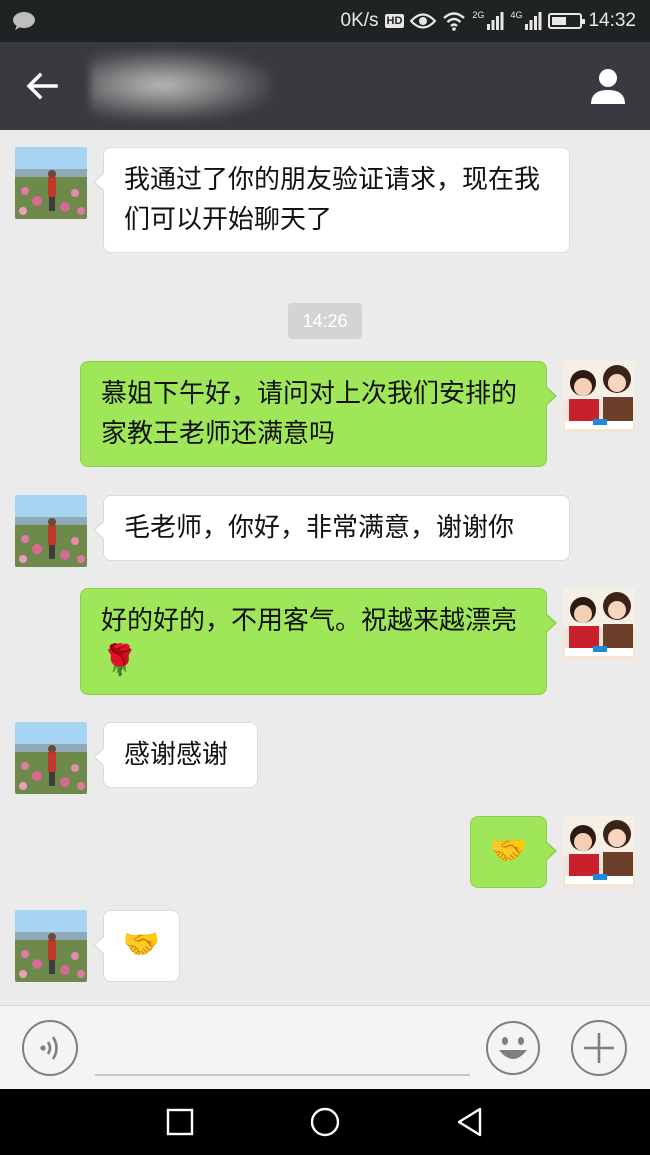 The image size is (650, 1155). I want to click on rose-icon: 🌹, so click(120, 660).